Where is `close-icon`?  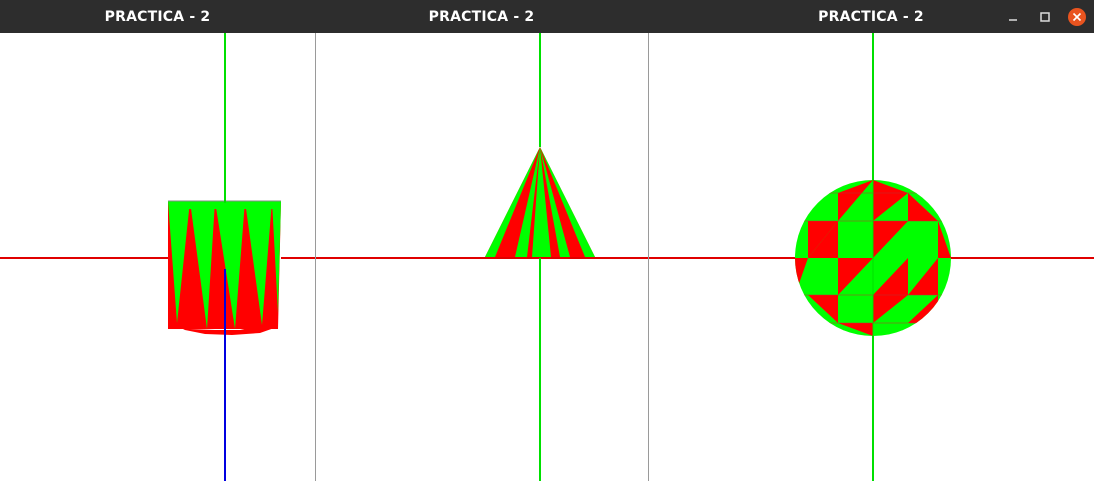 close-icon is located at coordinates (1077, 17).